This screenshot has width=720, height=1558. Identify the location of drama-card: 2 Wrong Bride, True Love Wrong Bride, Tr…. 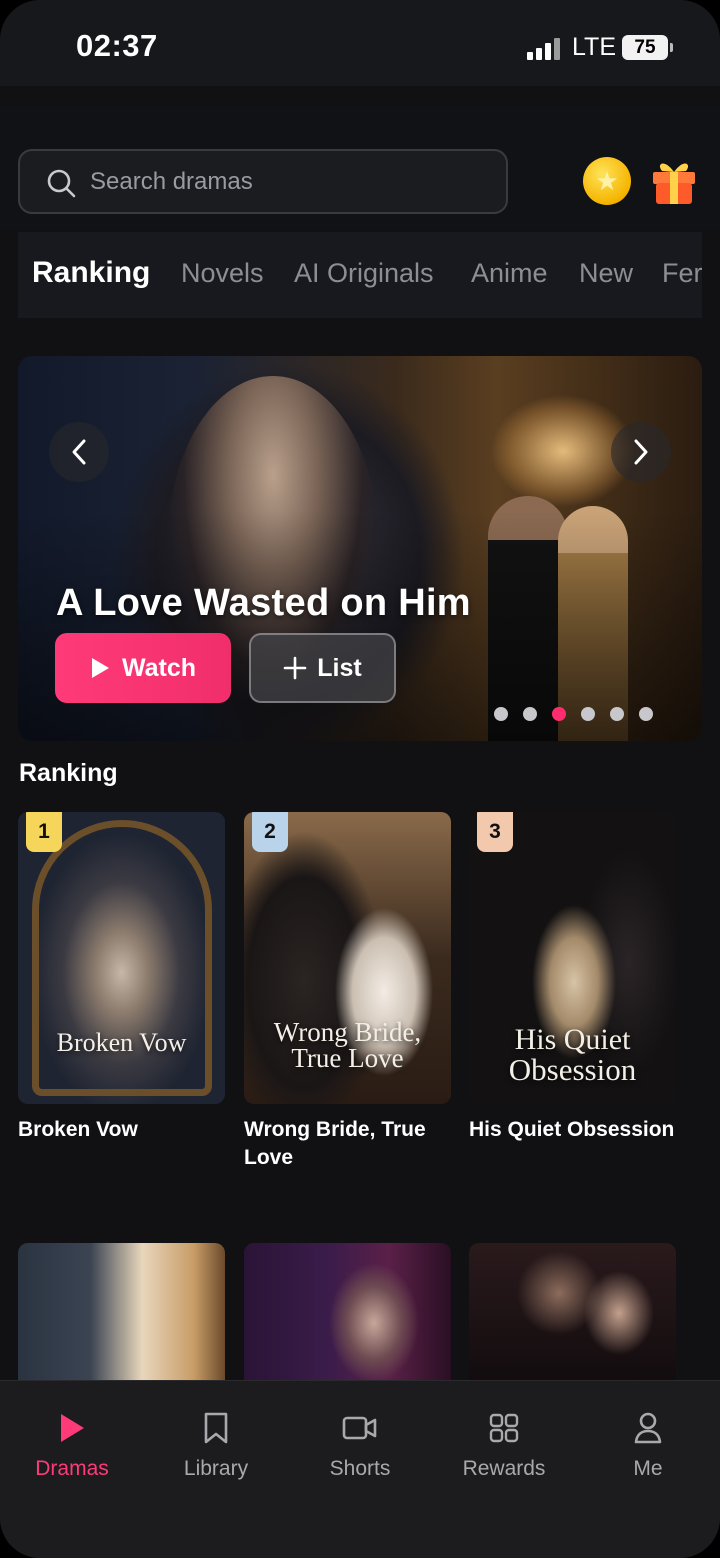
(347, 992).